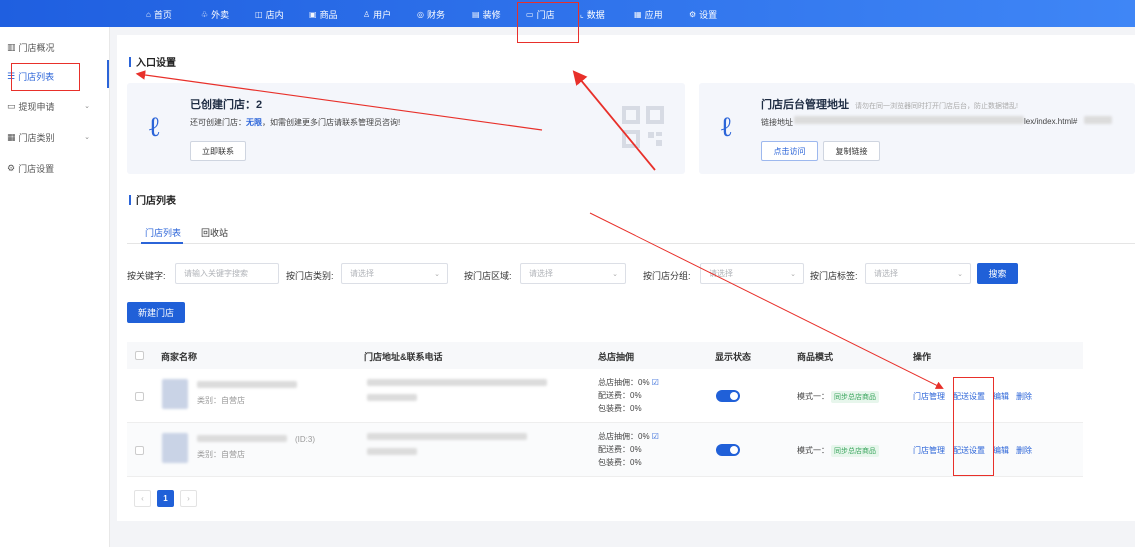  What do you see at coordinates (624, 436) in the screenshot?
I see `commission-text: 总店抽佣：0%` at bounding box center [624, 436].